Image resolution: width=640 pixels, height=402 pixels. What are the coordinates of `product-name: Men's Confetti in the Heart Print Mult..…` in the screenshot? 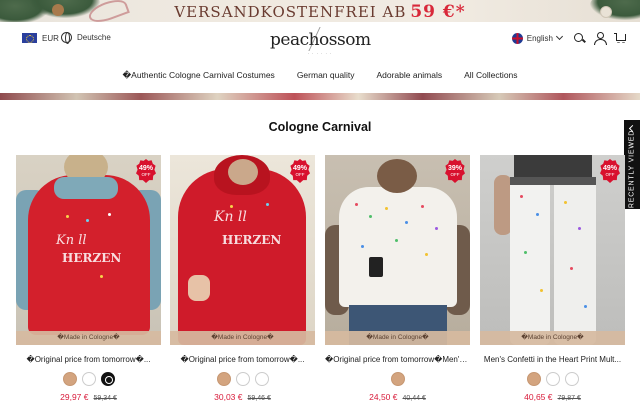 It's located at (552, 359).